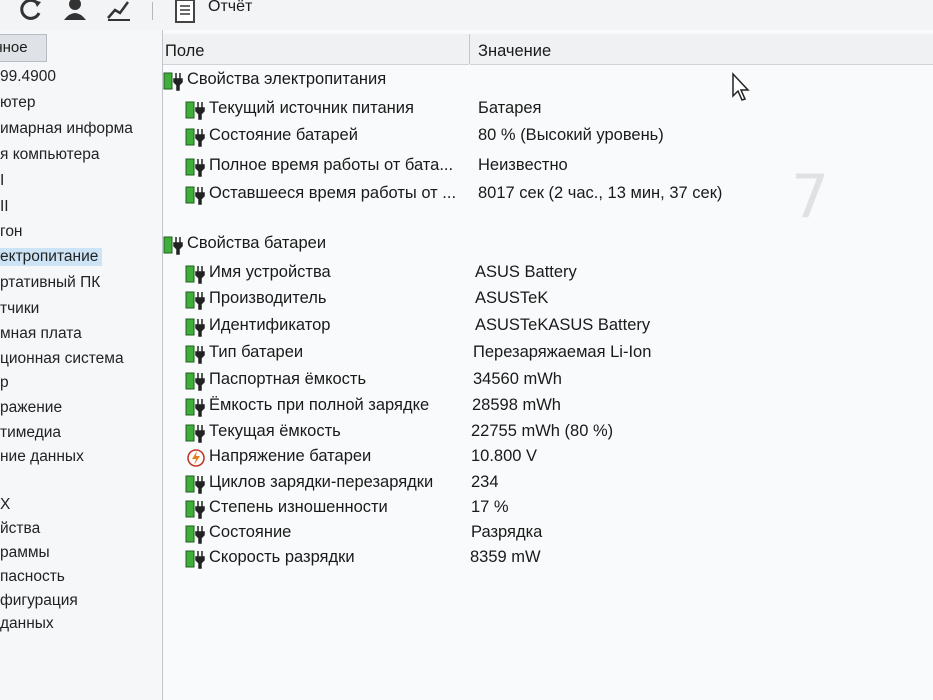  Describe the element at coordinates (32, 577) in the screenshot. I see `sidebar-item: пасность` at that location.